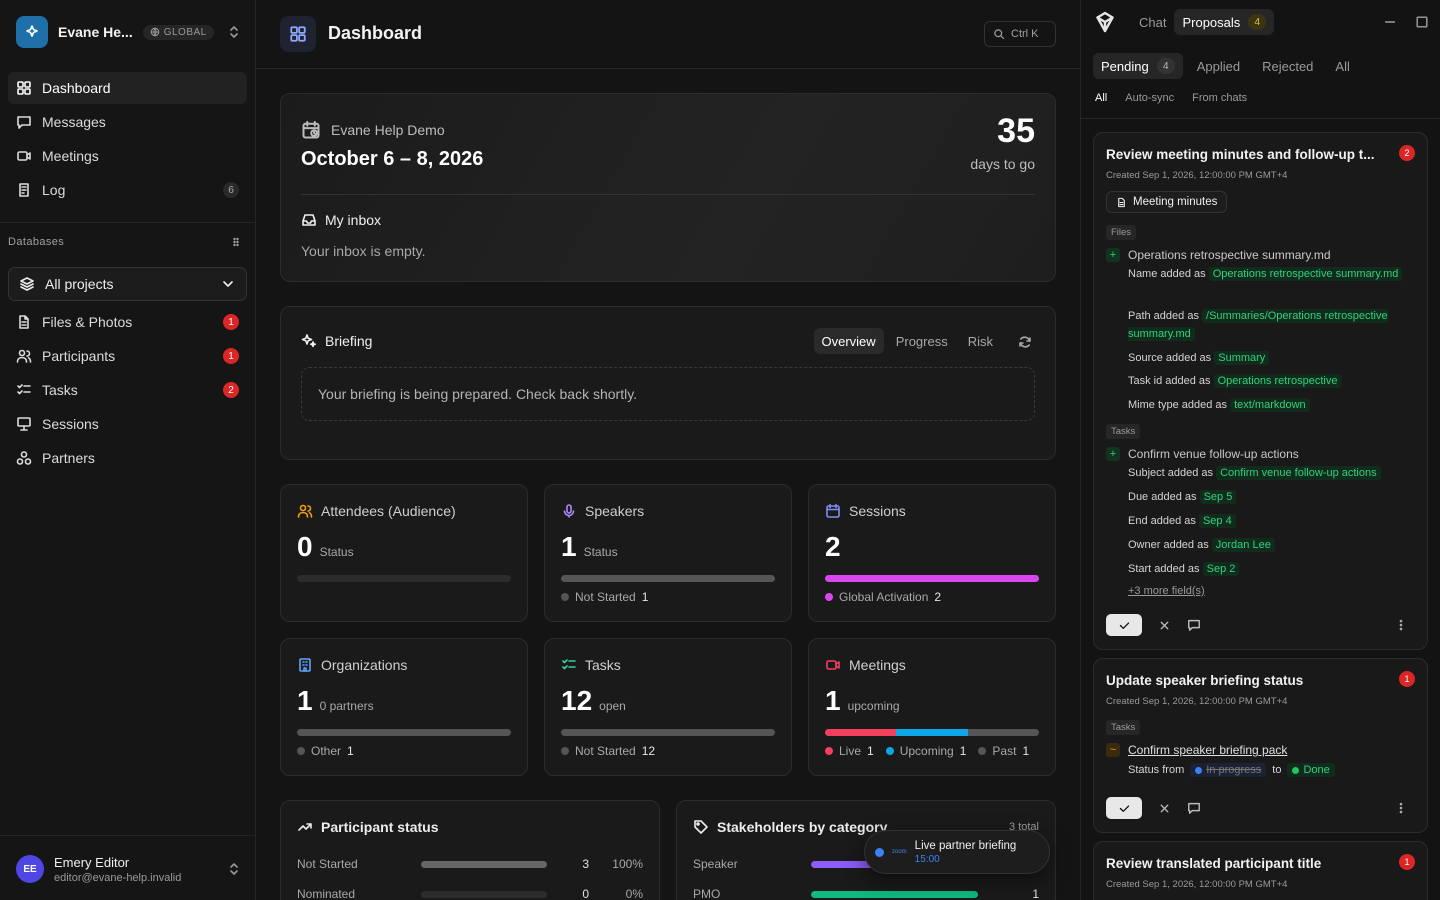 This screenshot has height=900, width=1440. I want to click on tab-risk: Risk, so click(980, 341).